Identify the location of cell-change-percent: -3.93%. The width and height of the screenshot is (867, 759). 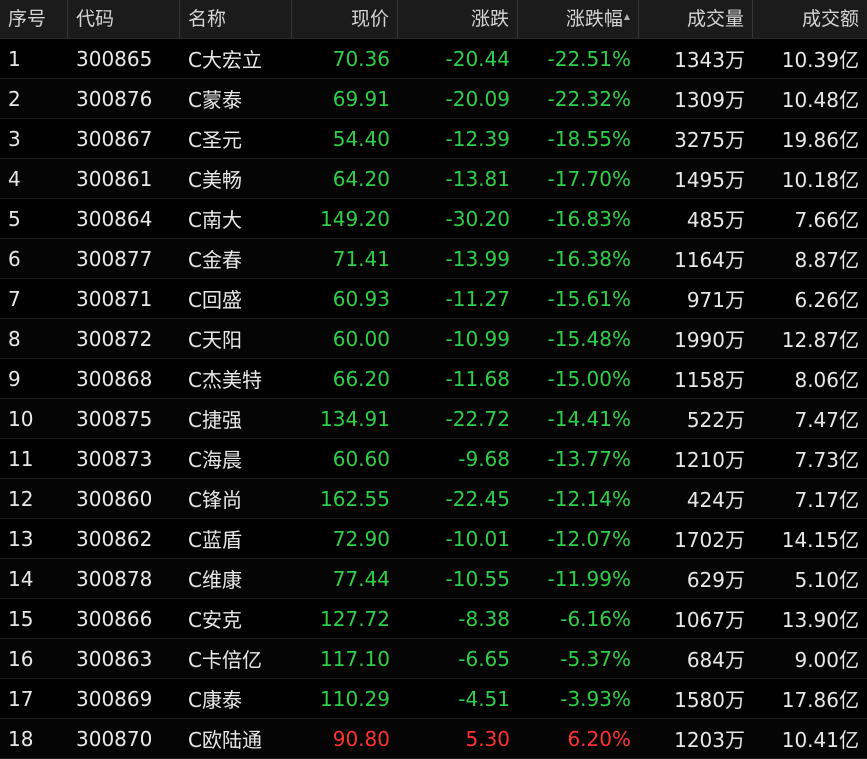
(595, 698).